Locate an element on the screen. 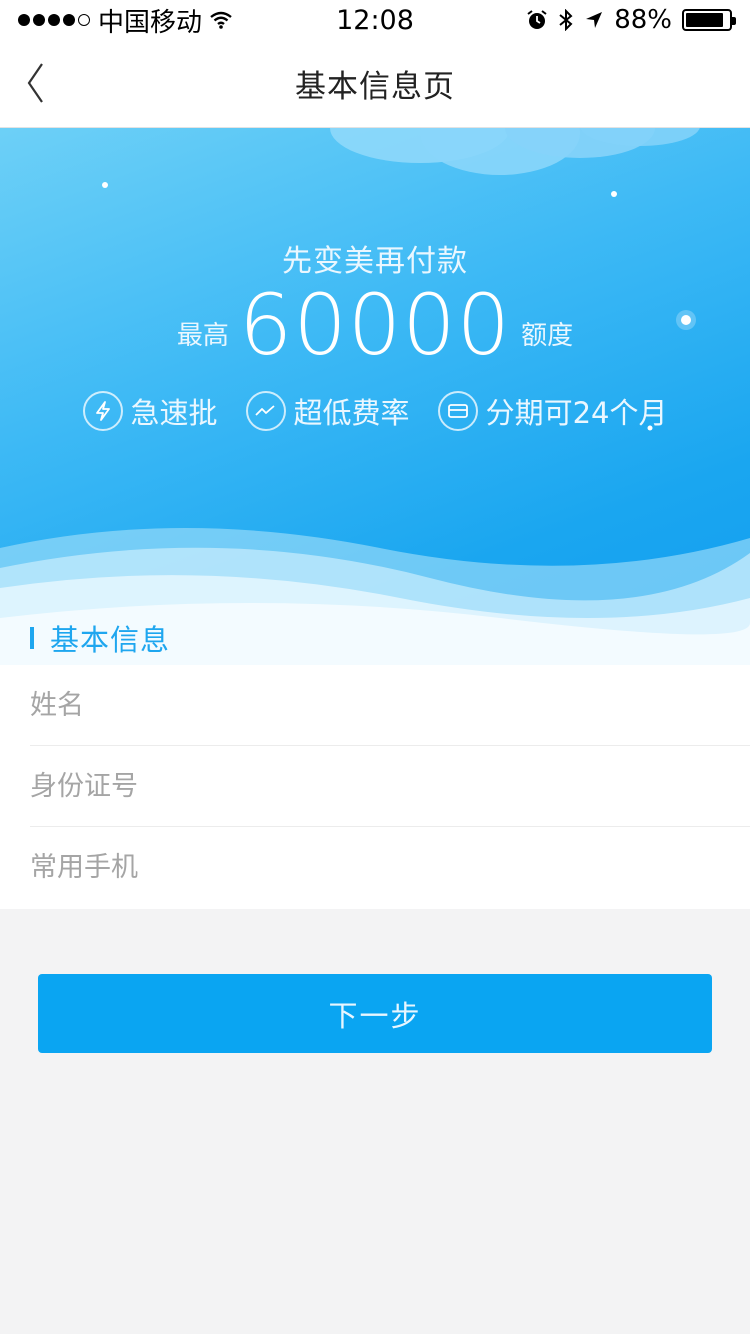 The image size is (750, 1334). page-title: 基本信息页 is located at coordinates (375, 87).